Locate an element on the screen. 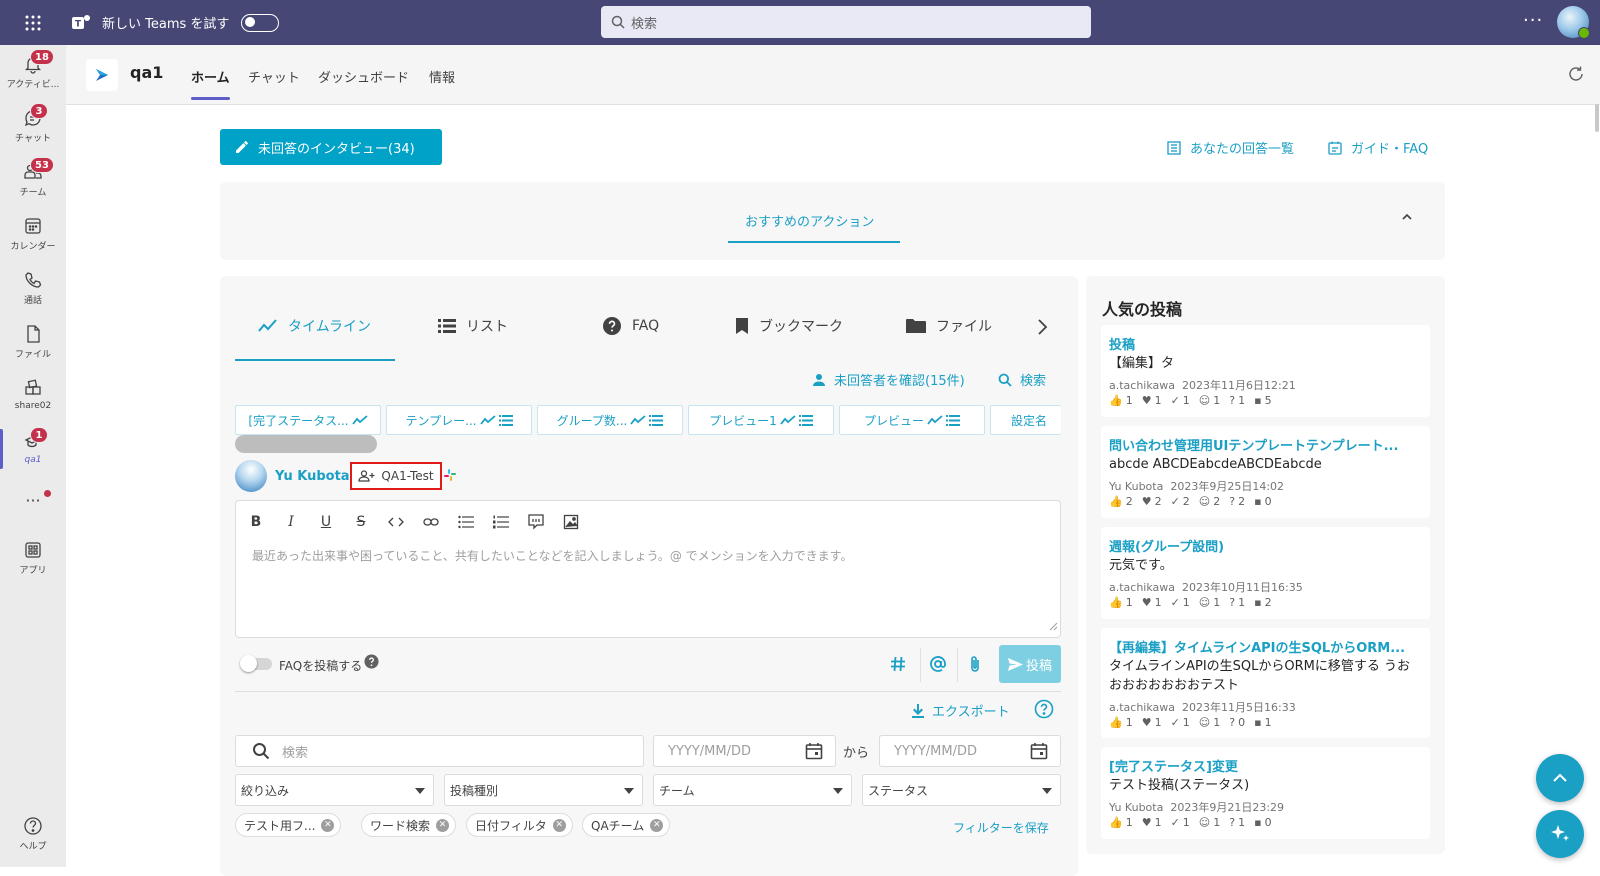 The width and height of the screenshot is (1600, 876). date-from-input: YYYY/MM/DD is located at coordinates (744, 751).